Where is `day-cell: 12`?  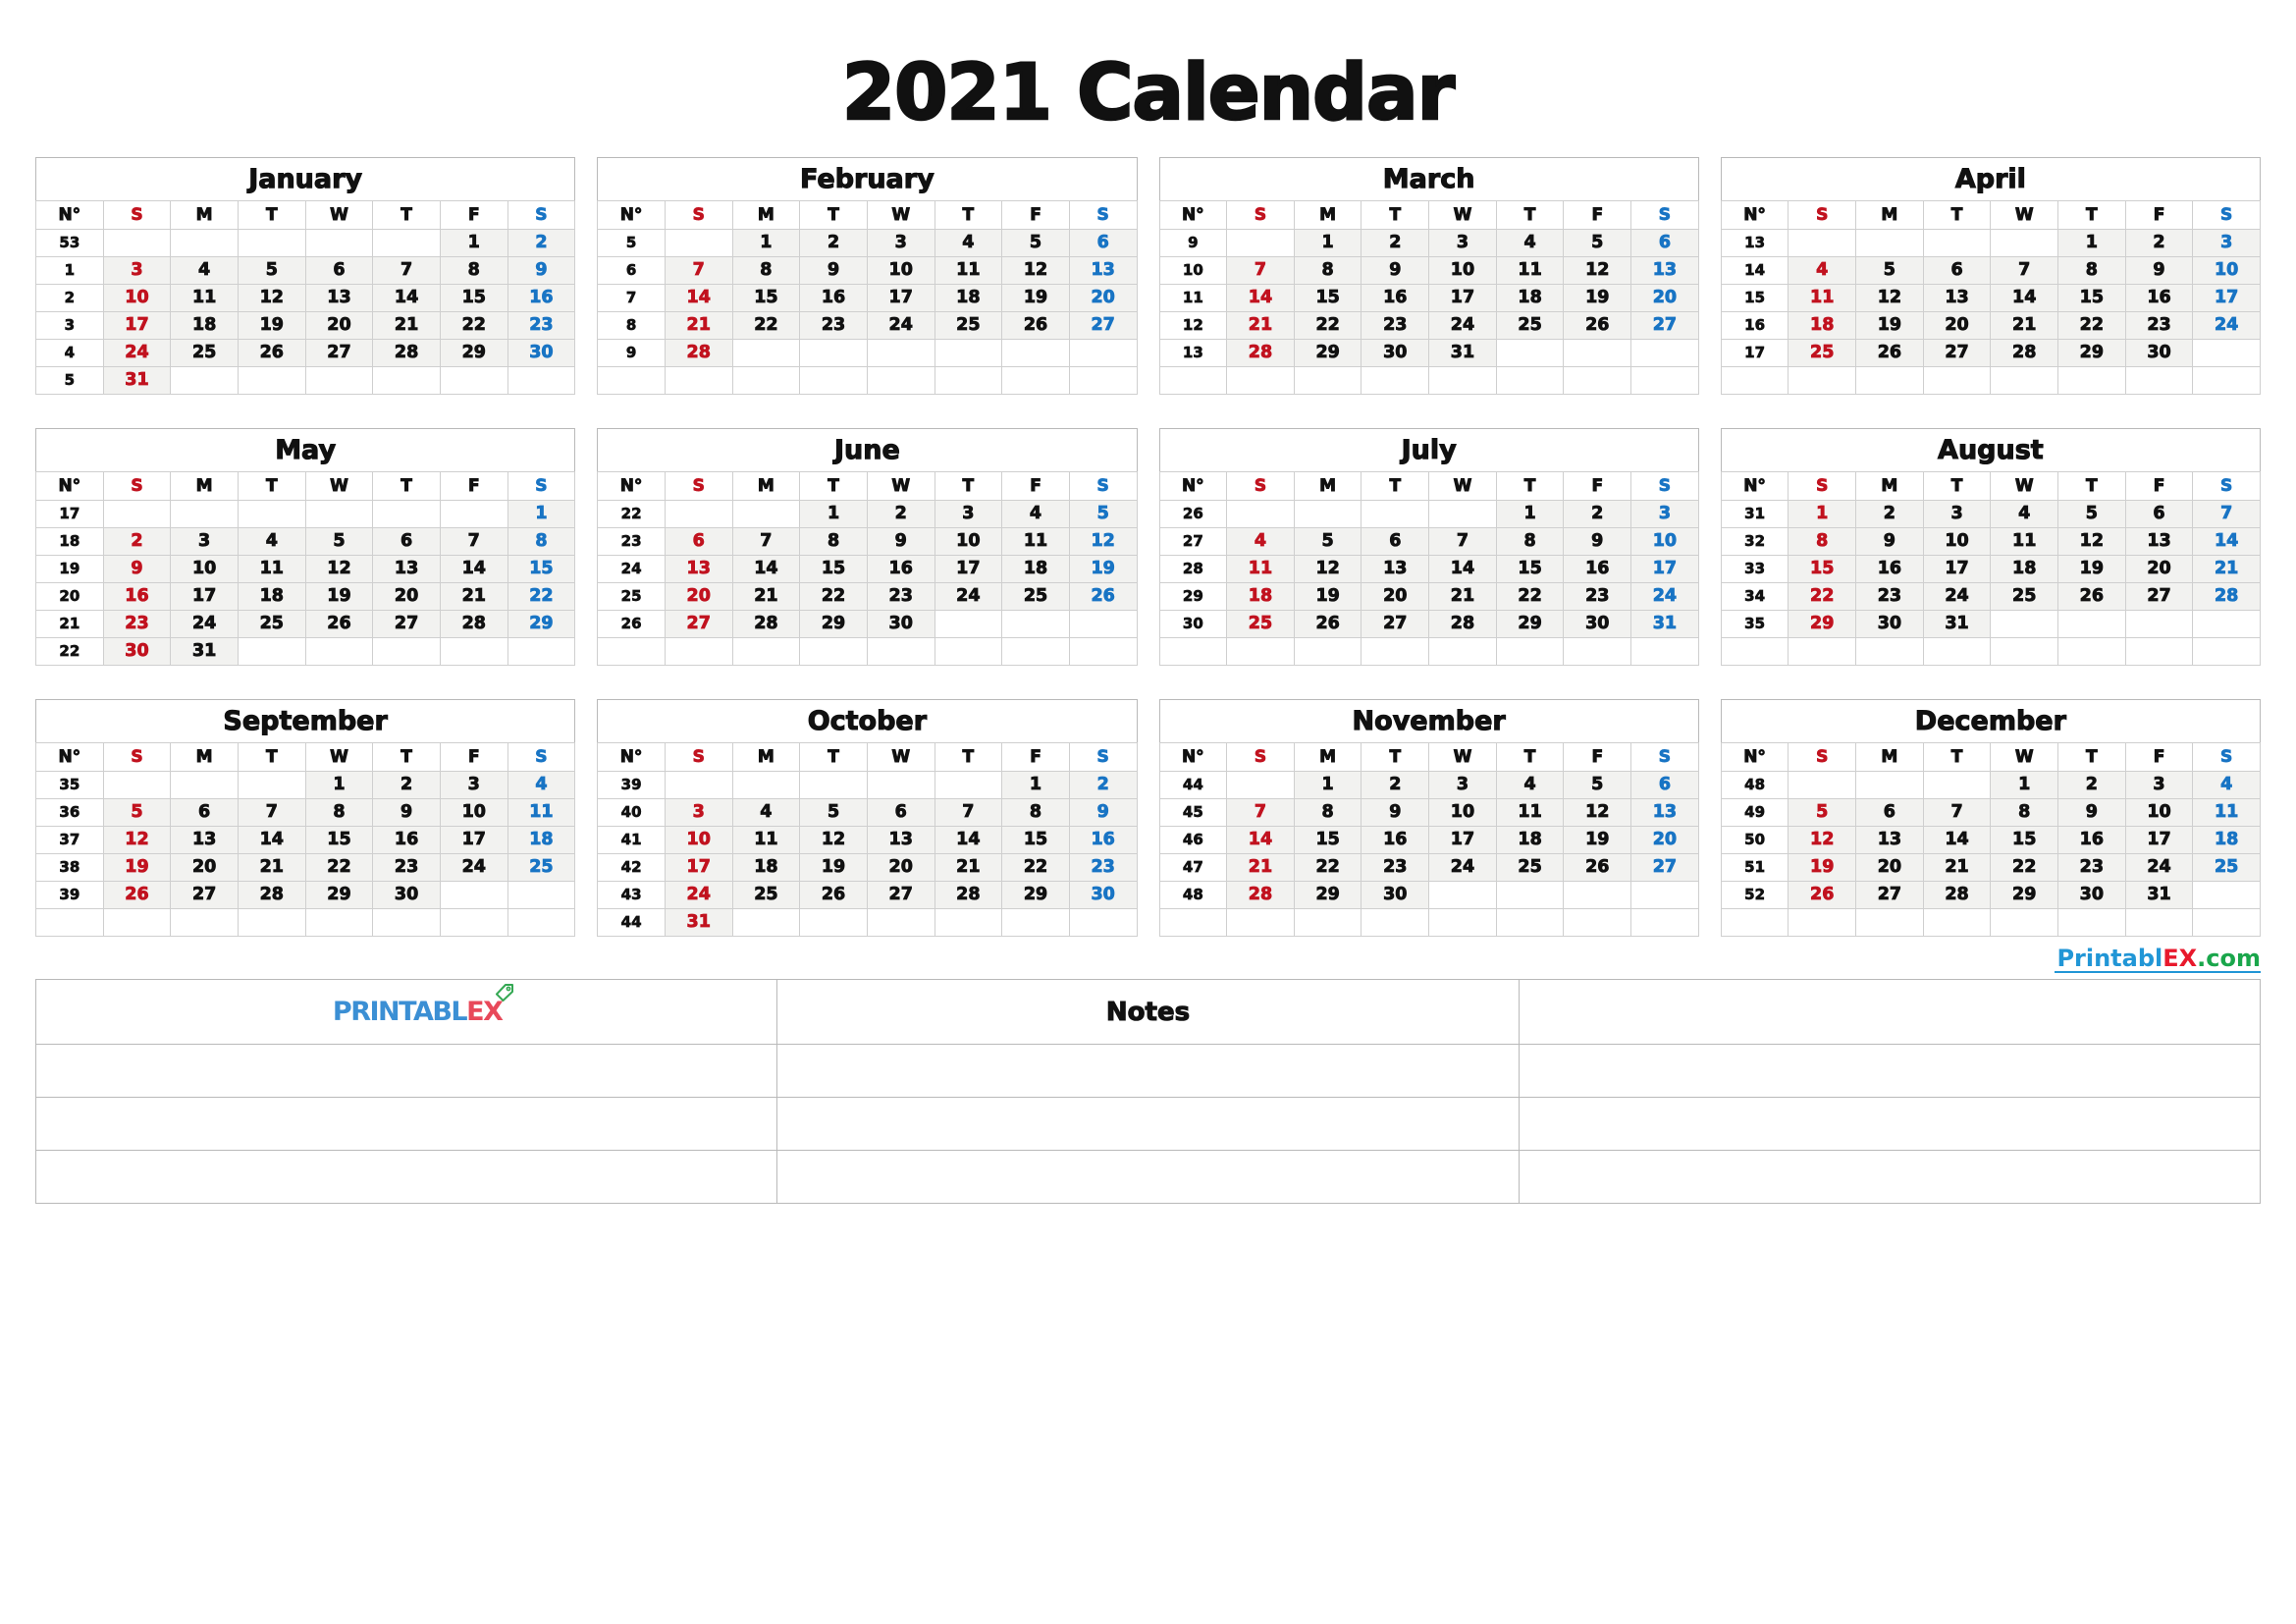
day-cell: 12 is located at coordinates (1889, 298).